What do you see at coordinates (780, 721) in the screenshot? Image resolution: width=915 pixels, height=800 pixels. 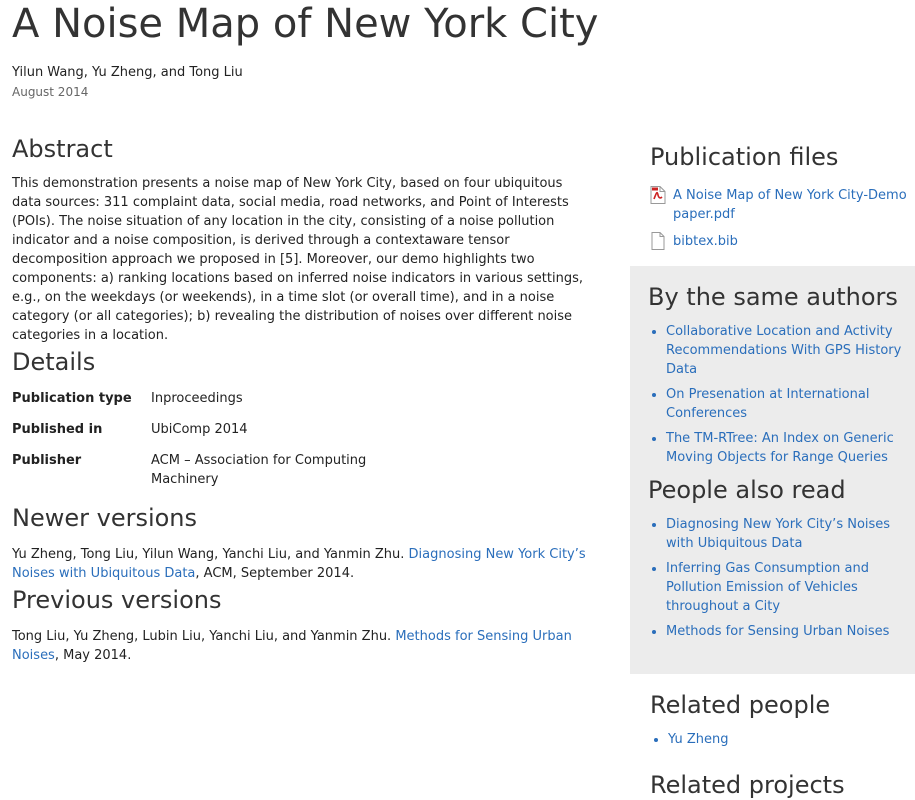 I see `related-people-section: Related people Yu Zheng` at bounding box center [780, 721].